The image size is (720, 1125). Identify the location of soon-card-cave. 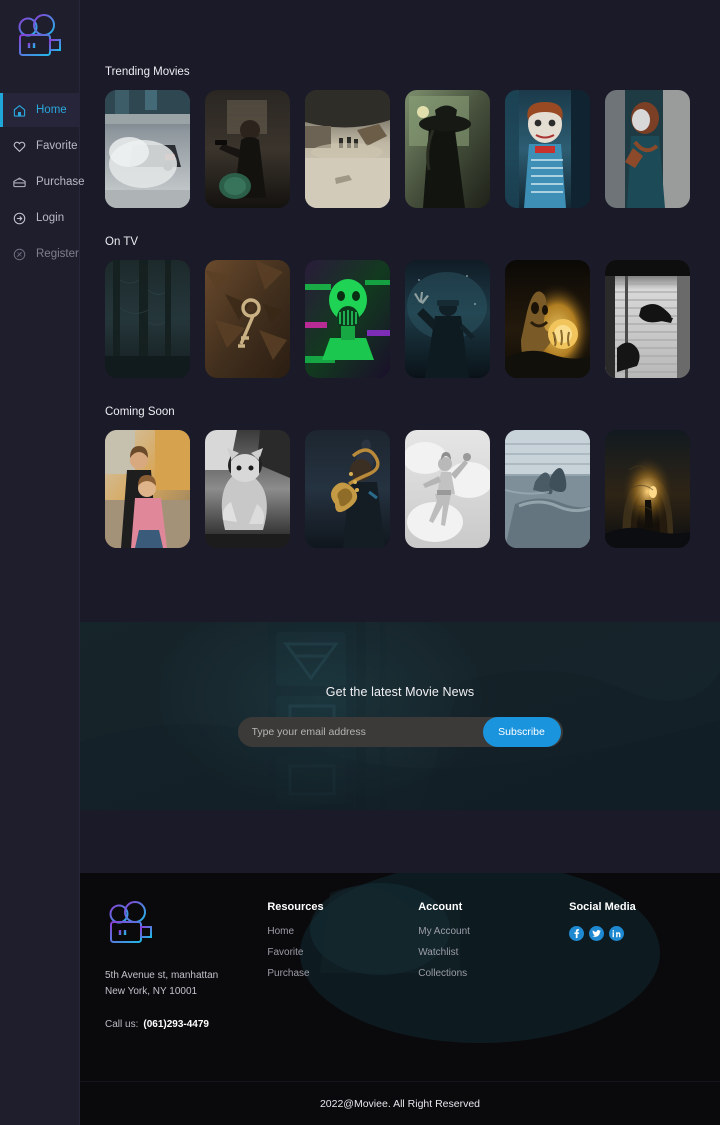
(647, 489).